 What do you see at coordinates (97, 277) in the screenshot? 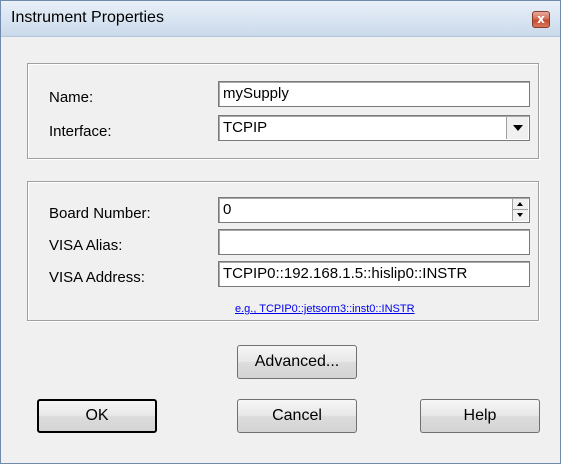
I see `visa-address-label: VISA Address:` at bounding box center [97, 277].